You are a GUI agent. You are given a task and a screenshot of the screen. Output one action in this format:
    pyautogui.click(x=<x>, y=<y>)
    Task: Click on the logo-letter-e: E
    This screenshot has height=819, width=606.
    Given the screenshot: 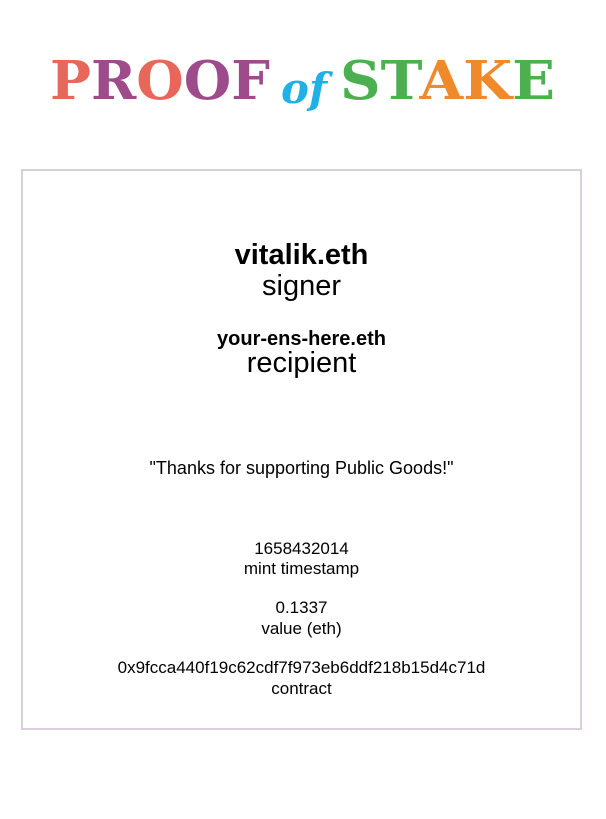 What is the action you would take?
    pyautogui.click(x=533, y=81)
    